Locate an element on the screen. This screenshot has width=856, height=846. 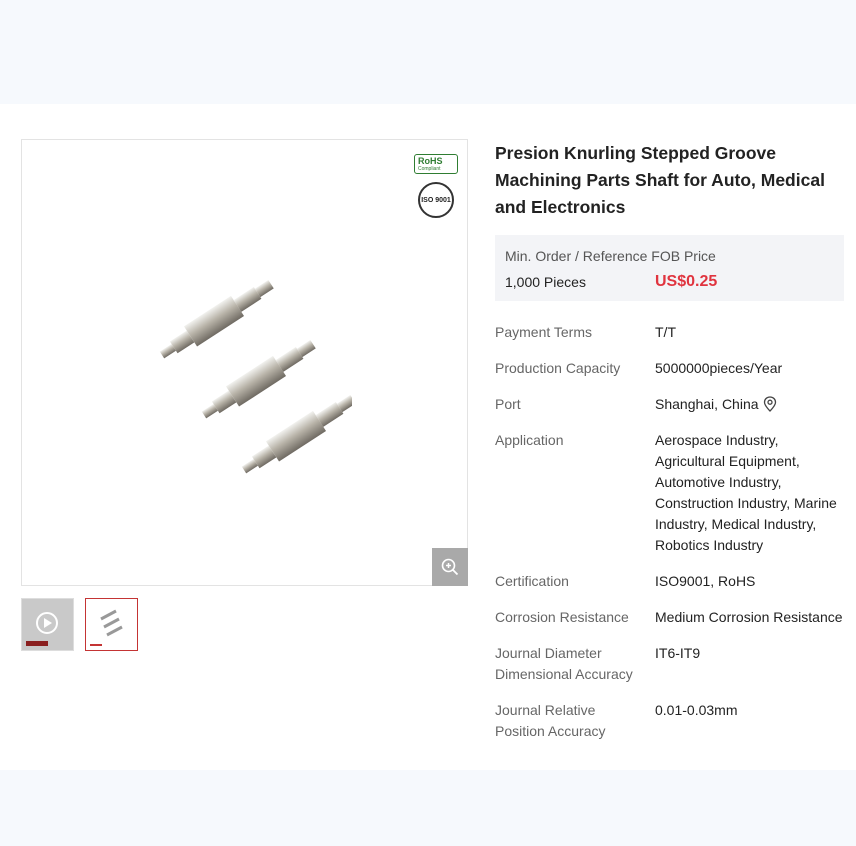
attribute-value-port: Shanghai, China is located at coordinates (750, 404).